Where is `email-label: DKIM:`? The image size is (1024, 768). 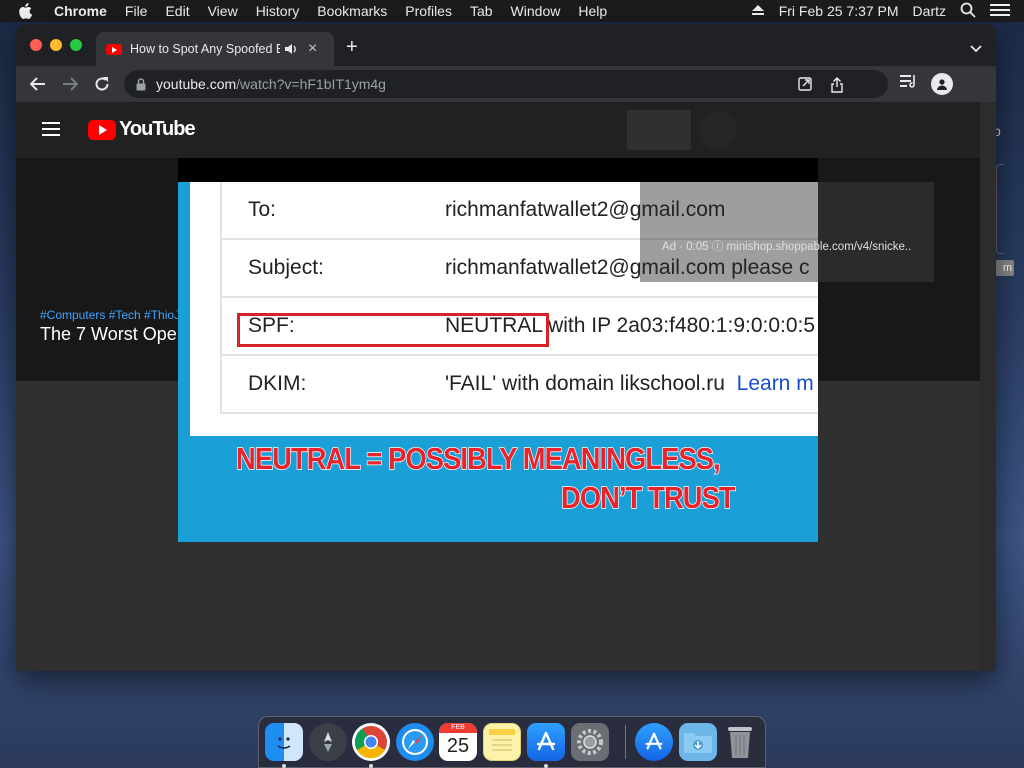
email-label: DKIM: is located at coordinates (277, 383).